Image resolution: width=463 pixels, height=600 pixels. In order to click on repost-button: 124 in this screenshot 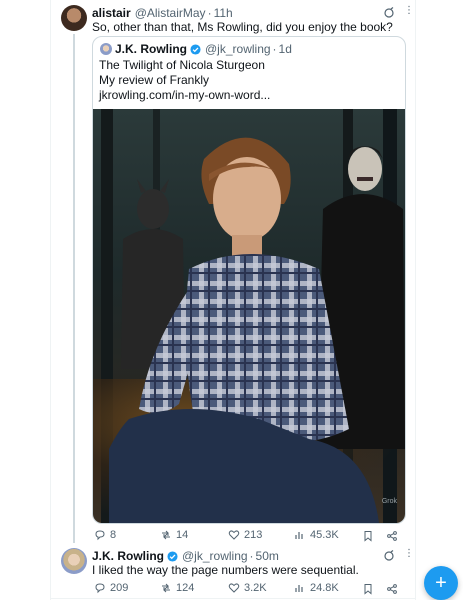, I will do `click(177, 588)`.